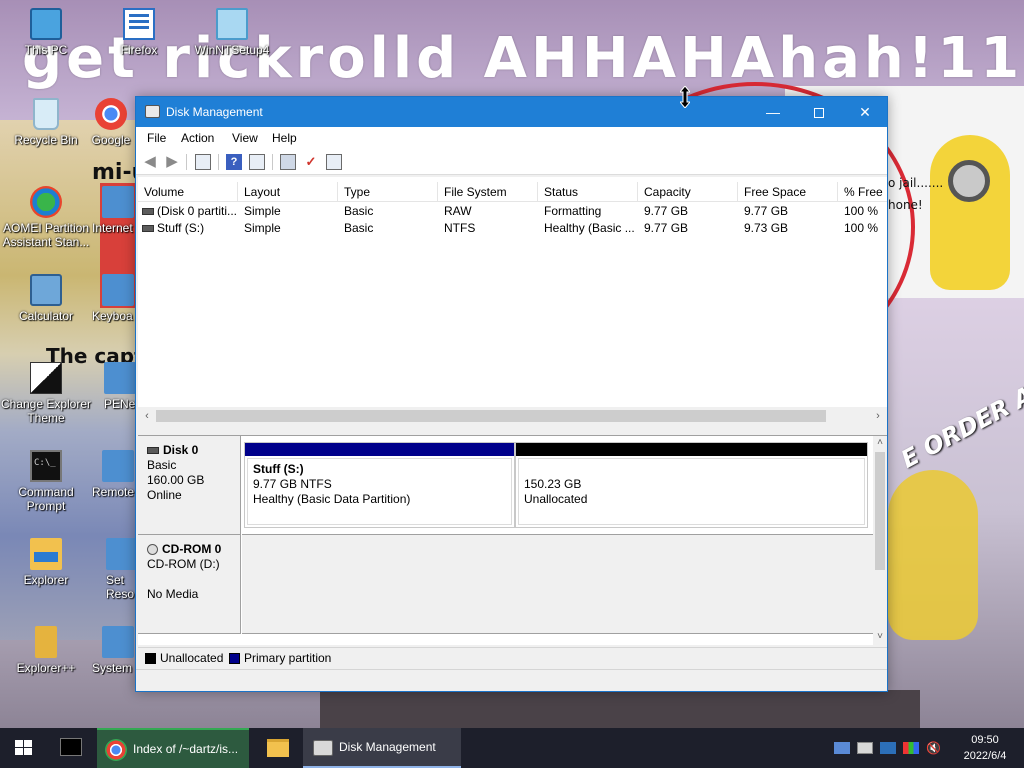 The height and width of the screenshot is (768, 1024). Describe the element at coordinates (172, 162) in the screenshot. I see `forward-arrow-icon: ▶` at that location.